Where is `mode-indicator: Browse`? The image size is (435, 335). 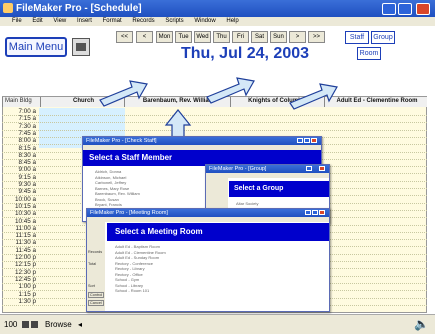
mode-indicator: Browse is located at coordinates (58, 325).